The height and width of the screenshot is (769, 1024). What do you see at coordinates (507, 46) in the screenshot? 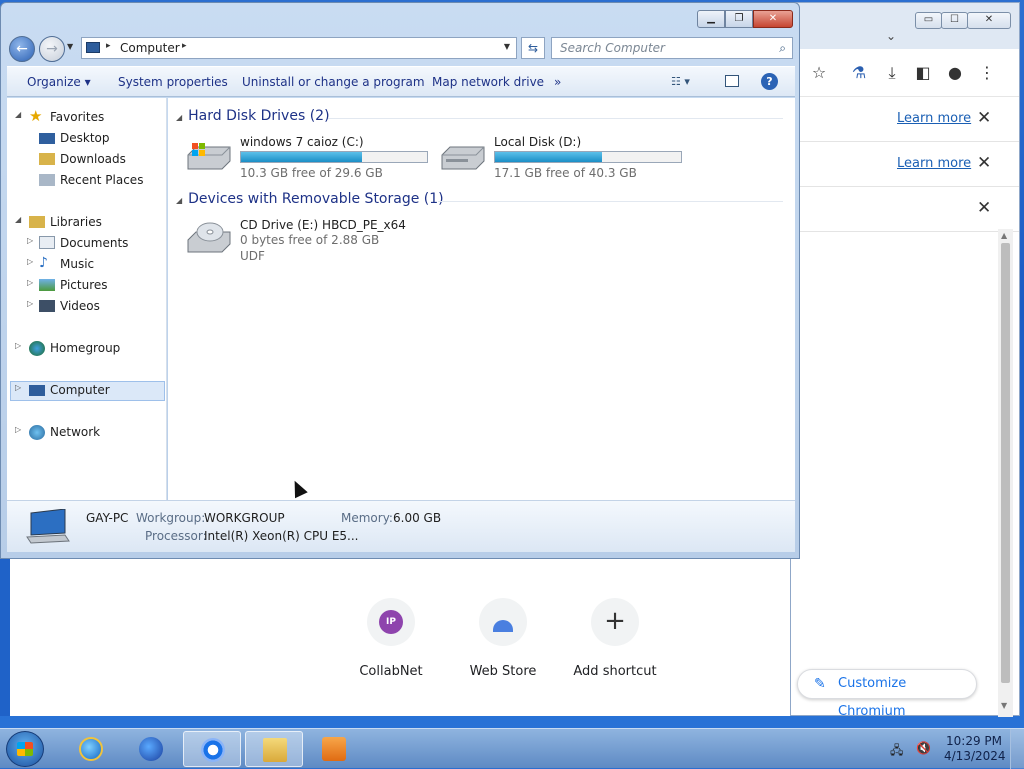
I see `address-dropdown-icon: ▼` at bounding box center [507, 46].